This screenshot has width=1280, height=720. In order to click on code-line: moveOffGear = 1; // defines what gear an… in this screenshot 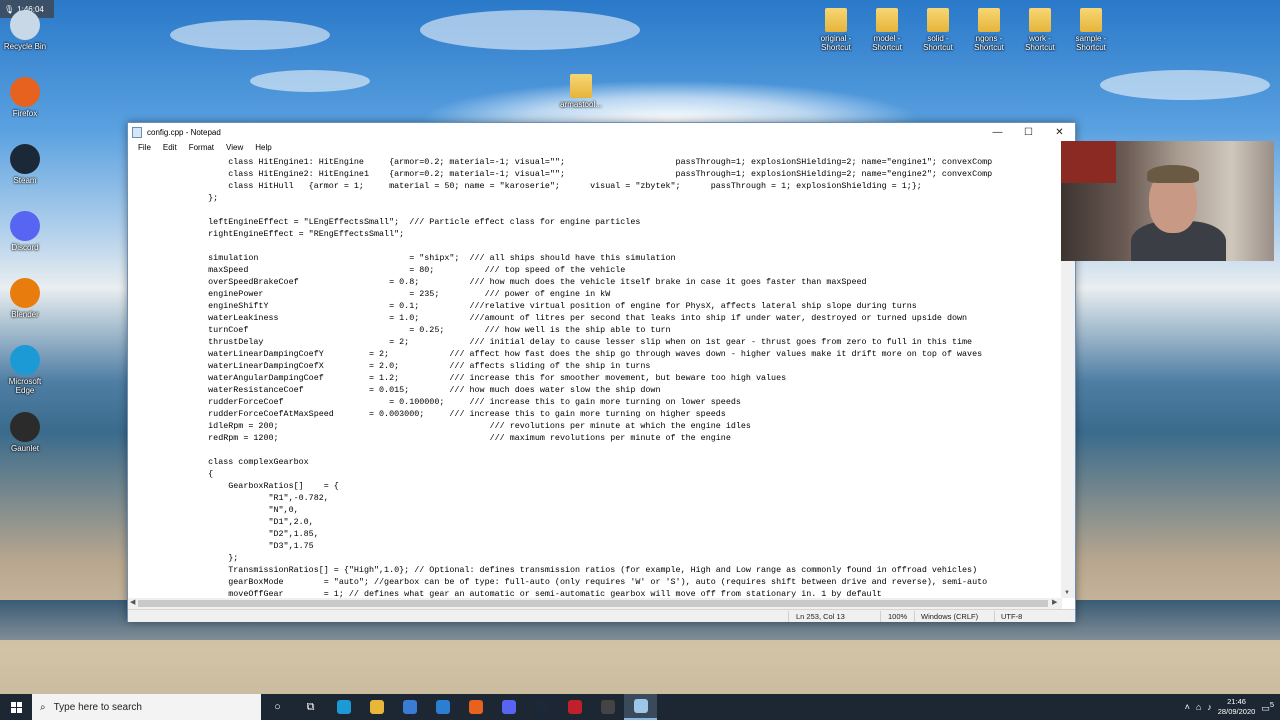, I will do `click(530, 593)`.